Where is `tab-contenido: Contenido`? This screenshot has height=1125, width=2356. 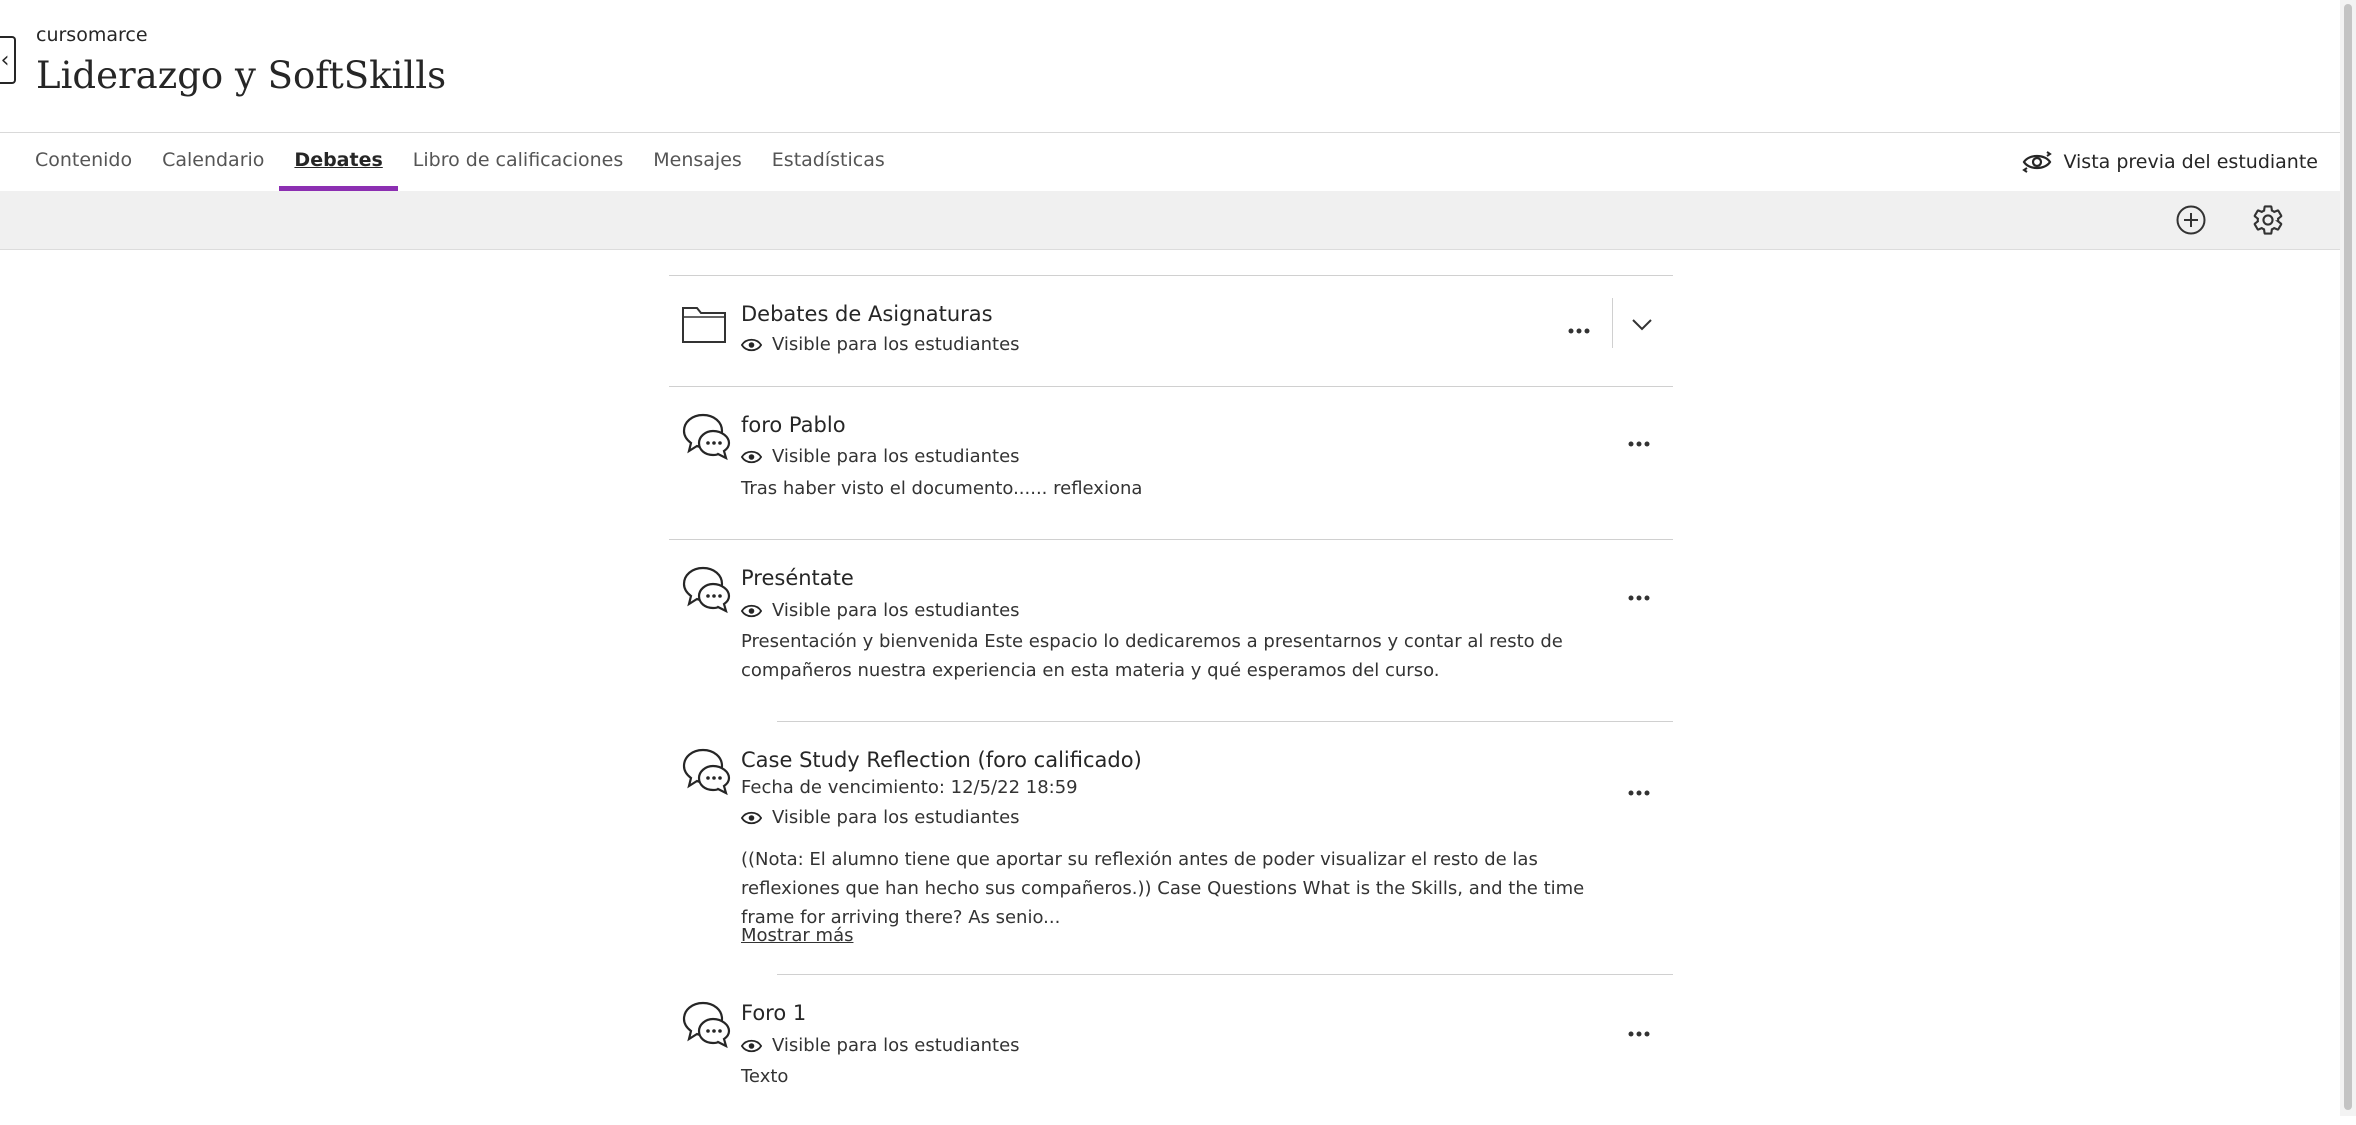
tab-contenido: Contenido is located at coordinates (83, 162).